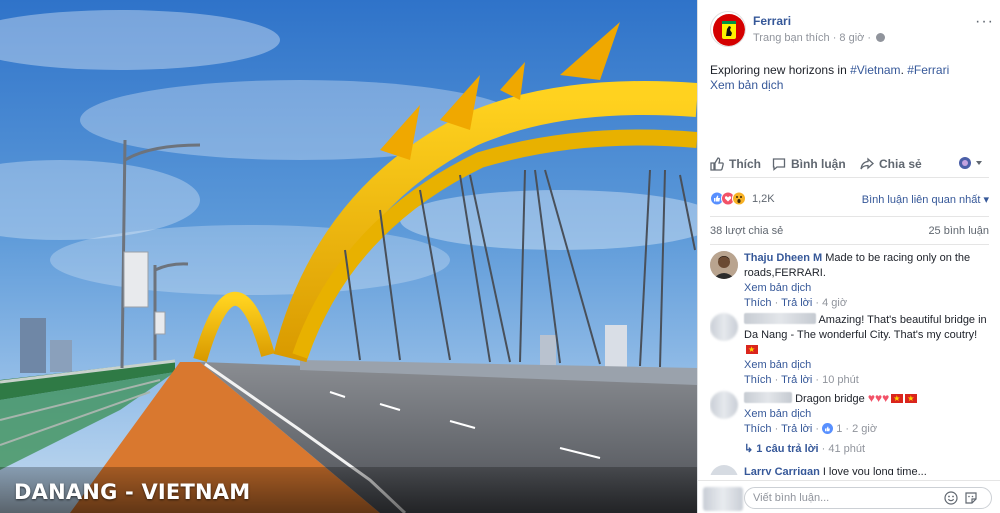 Image resolution: width=1000 pixels, height=513 pixels. What do you see at coordinates (900, 164) in the screenshot?
I see `share-label: Chia sẻ` at bounding box center [900, 164].